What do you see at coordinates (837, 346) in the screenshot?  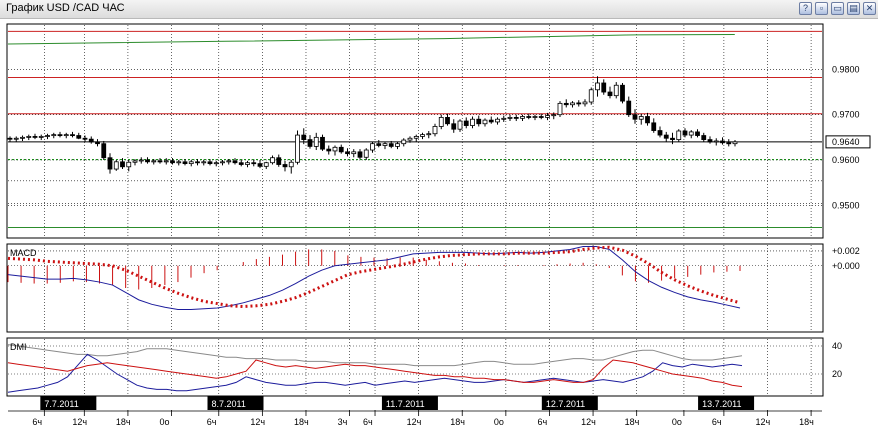 I see `dmi-tick-label: 40` at bounding box center [837, 346].